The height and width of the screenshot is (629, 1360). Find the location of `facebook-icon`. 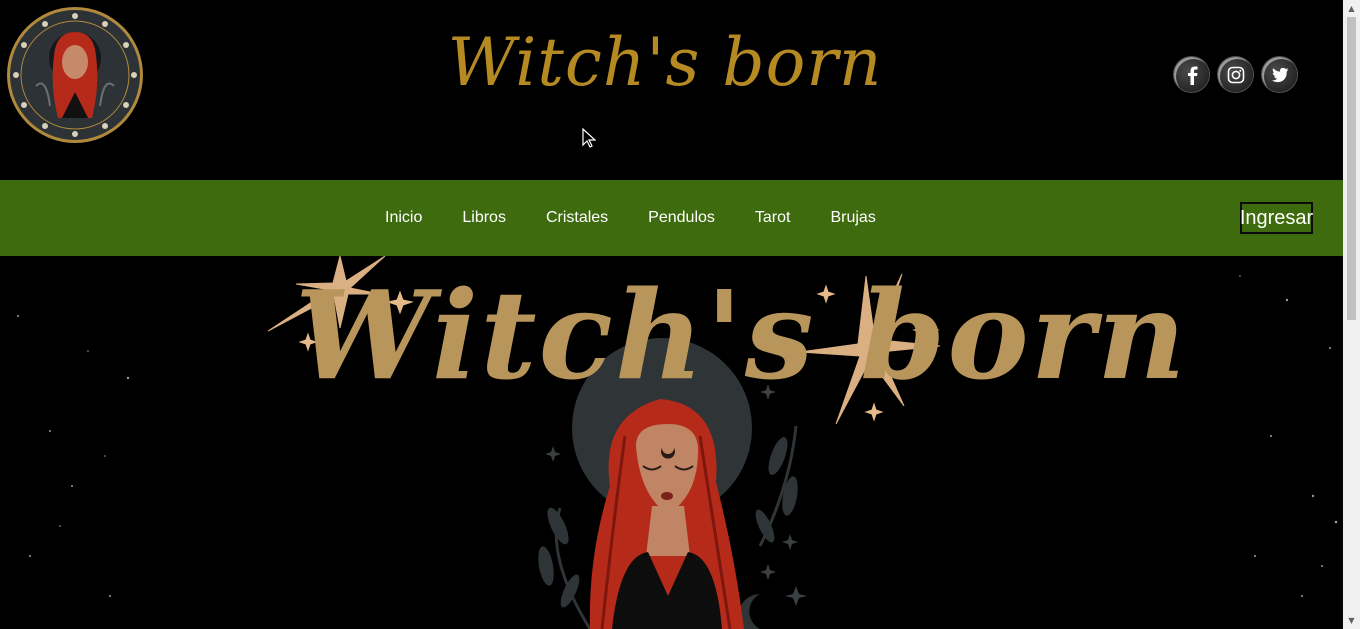

facebook-icon is located at coordinates (1192, 75).